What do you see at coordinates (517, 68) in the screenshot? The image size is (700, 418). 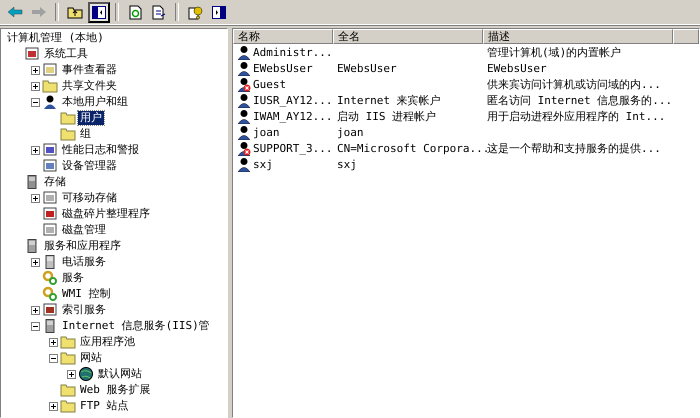 I see `description: EWebsUser` at bounding box center [517, 68].